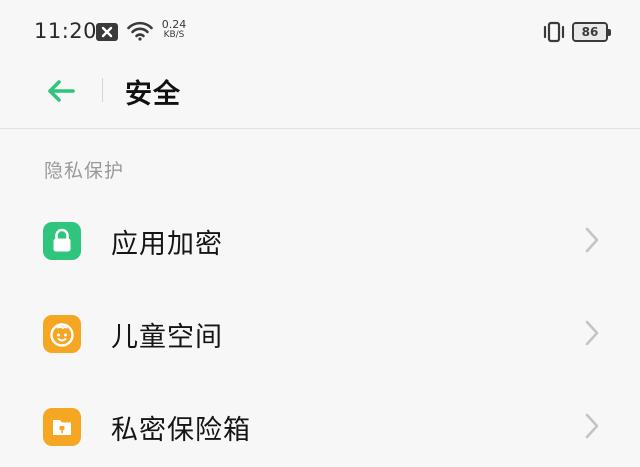 This screenshot has width=640, height=467. I want to click on page-title: 安全, so click(153, 94).